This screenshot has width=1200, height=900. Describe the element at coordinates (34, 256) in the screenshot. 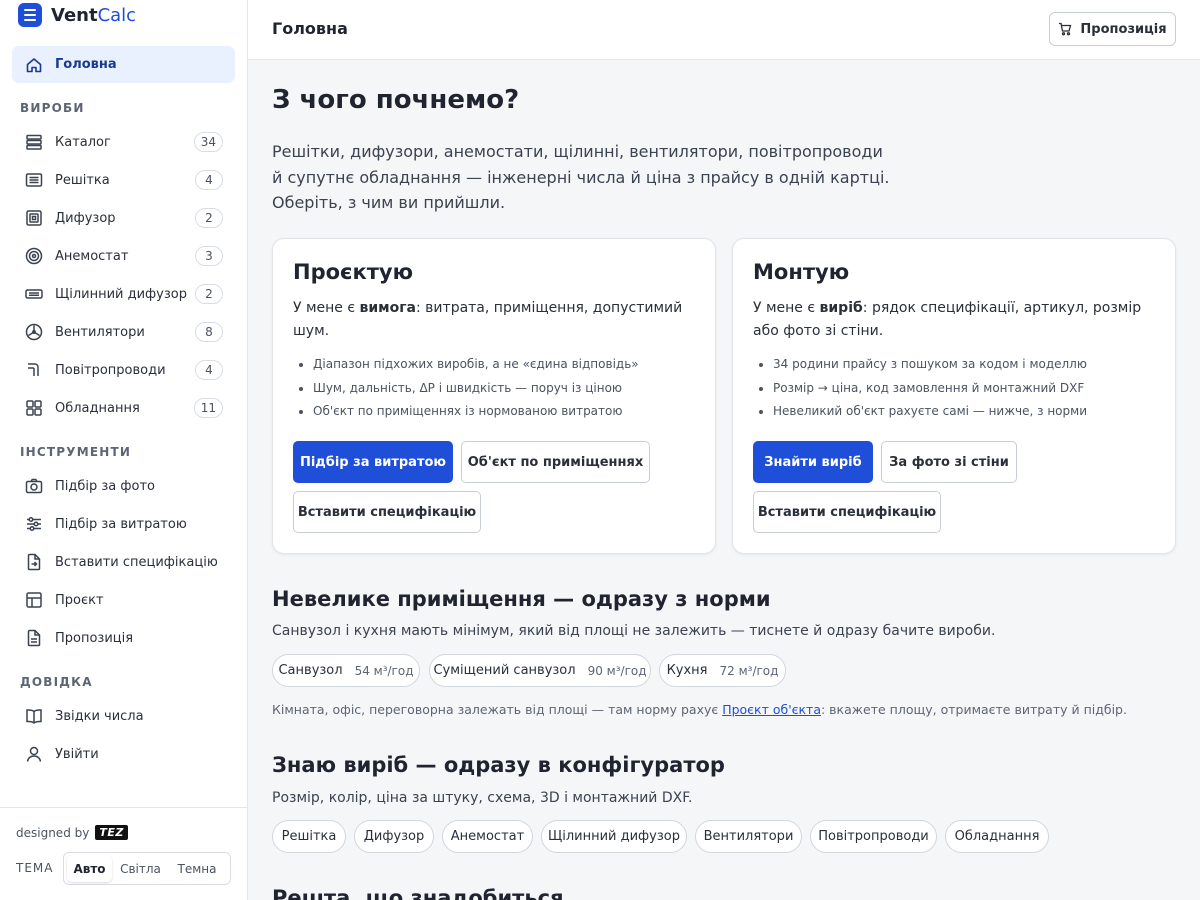

I see `anemostat-icon` at that location.